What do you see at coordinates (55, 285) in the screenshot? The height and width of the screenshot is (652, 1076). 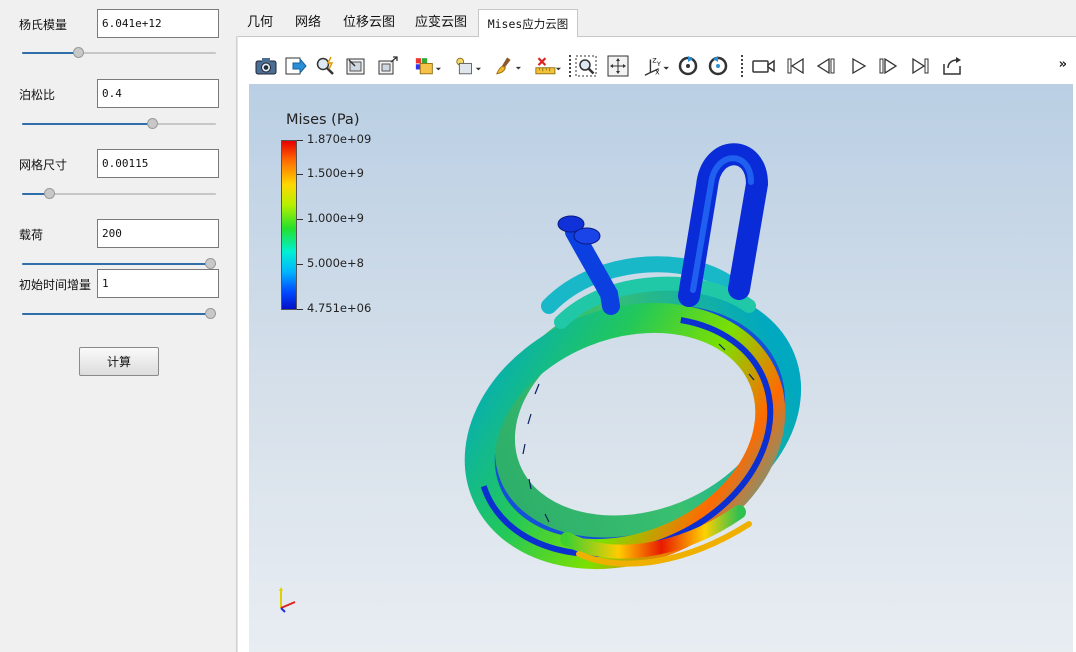 I see `initial-time-increment-label: 初始时间增量` at bounding box center [55, 285].